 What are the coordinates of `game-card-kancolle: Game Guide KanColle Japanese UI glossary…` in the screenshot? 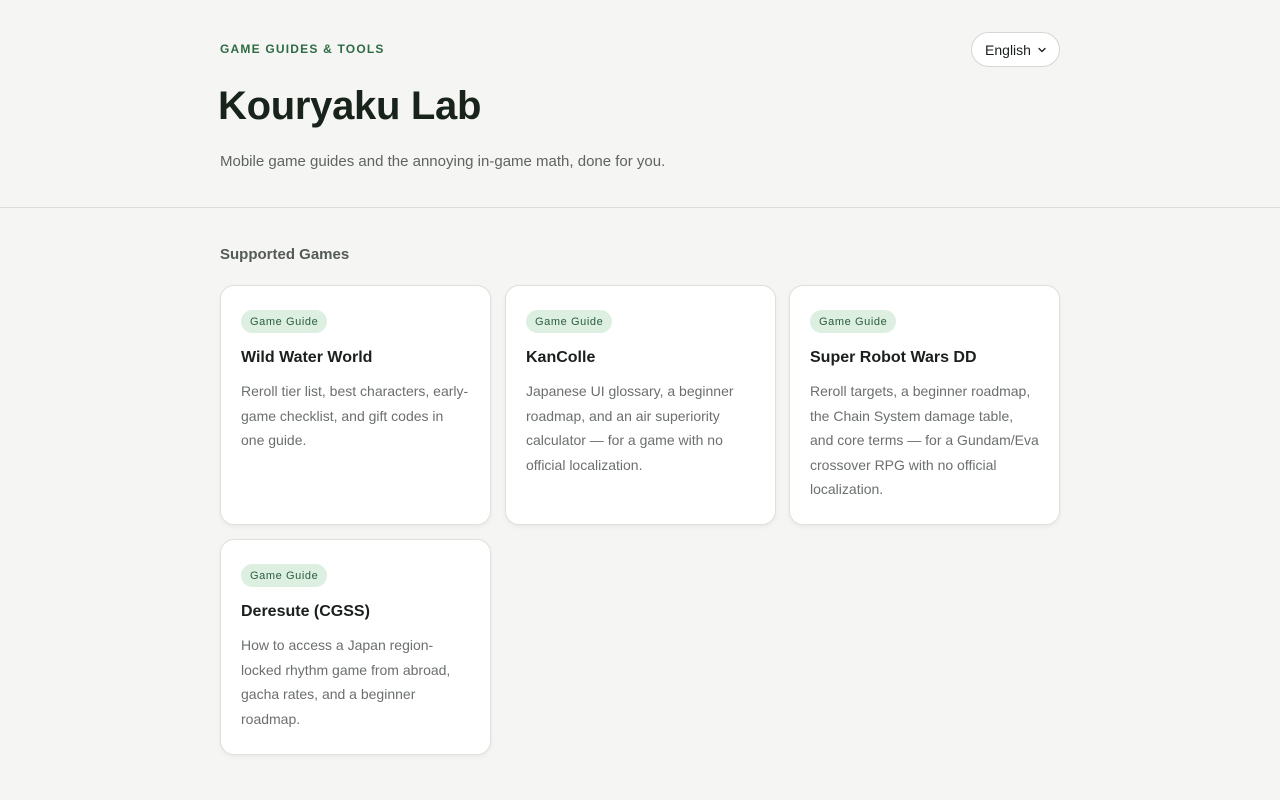 It's located at (640, 405).